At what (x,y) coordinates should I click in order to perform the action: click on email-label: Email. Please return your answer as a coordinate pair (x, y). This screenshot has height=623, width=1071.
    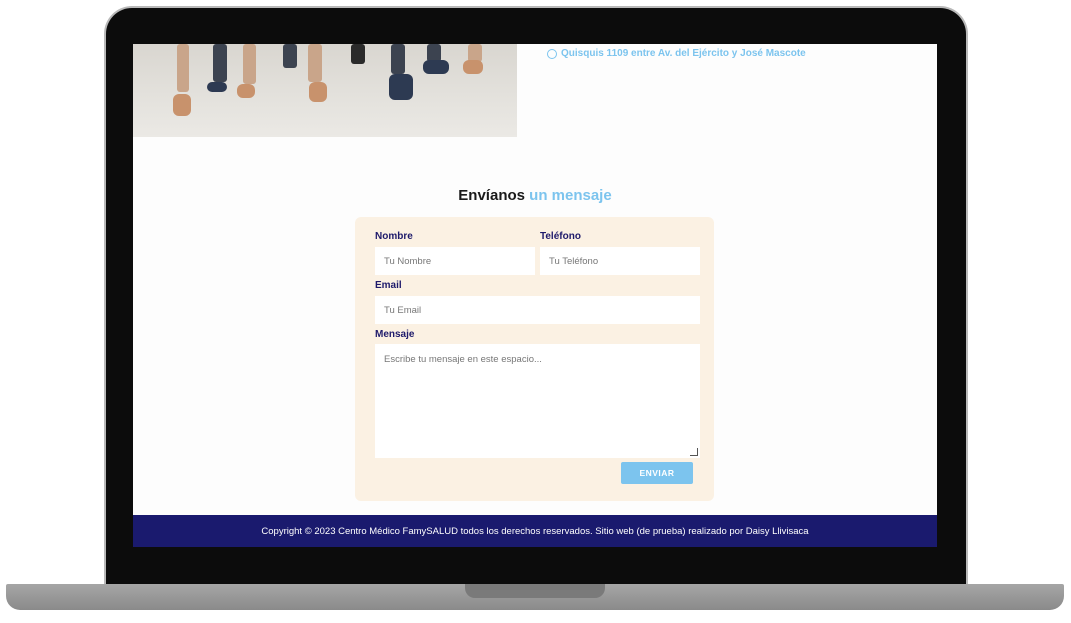
    Looking at the image, I should click on (388, 285).